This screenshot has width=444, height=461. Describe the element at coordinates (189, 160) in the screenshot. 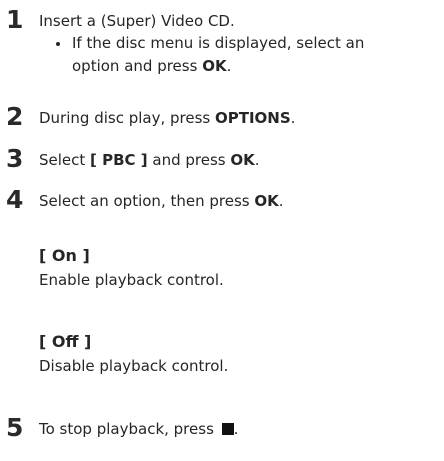

I see `step-text-mid: and press` at that location.